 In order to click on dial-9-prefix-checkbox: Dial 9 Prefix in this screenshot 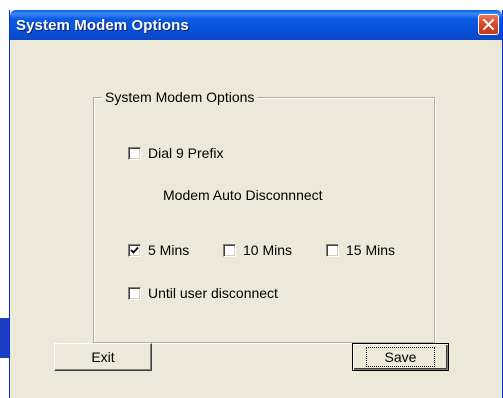, I will do `click(175, 153)`.